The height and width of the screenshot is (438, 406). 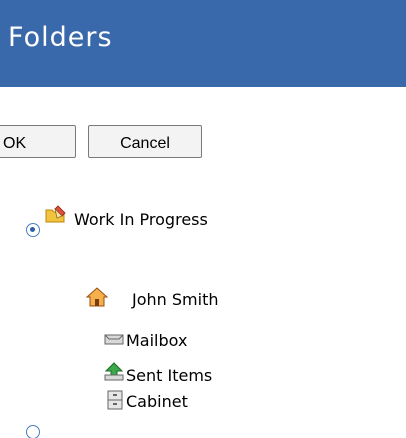 I want to click on tree-item-cabinet: Cabinet, so click(x=157, y=401).